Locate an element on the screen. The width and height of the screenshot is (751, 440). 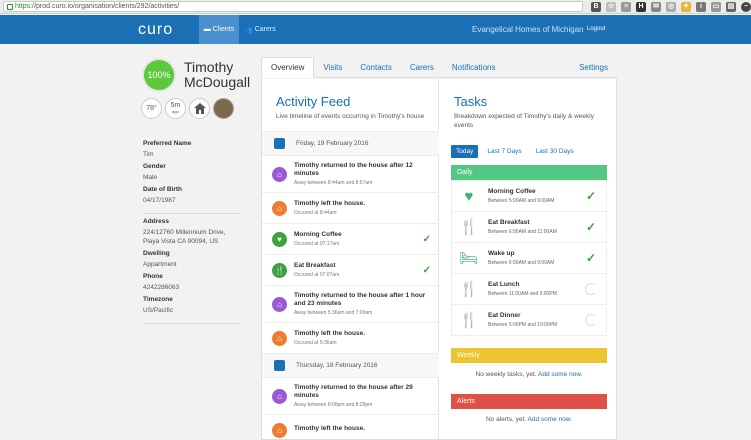
feed-event-row: 🍴 Eat Breakfast Occured at 07:07am ✓ is located at coordinates (350, 269).